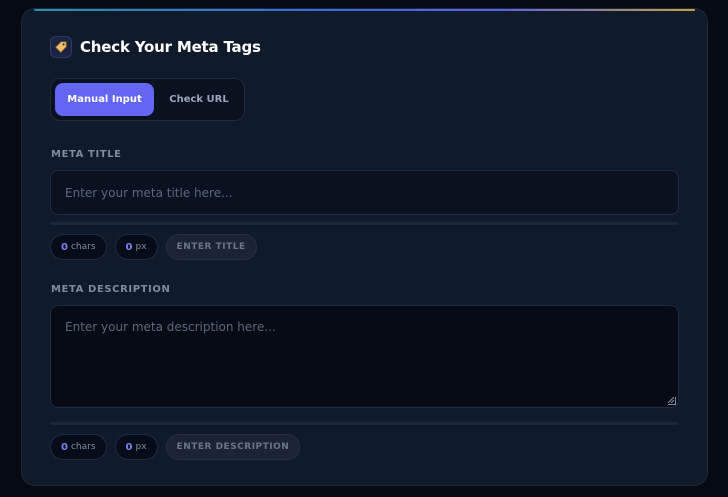 Image resolution: width=728 pixels, height=497 pixels. I want to click on meta-title-label: META TITLE, so click(86, 154).